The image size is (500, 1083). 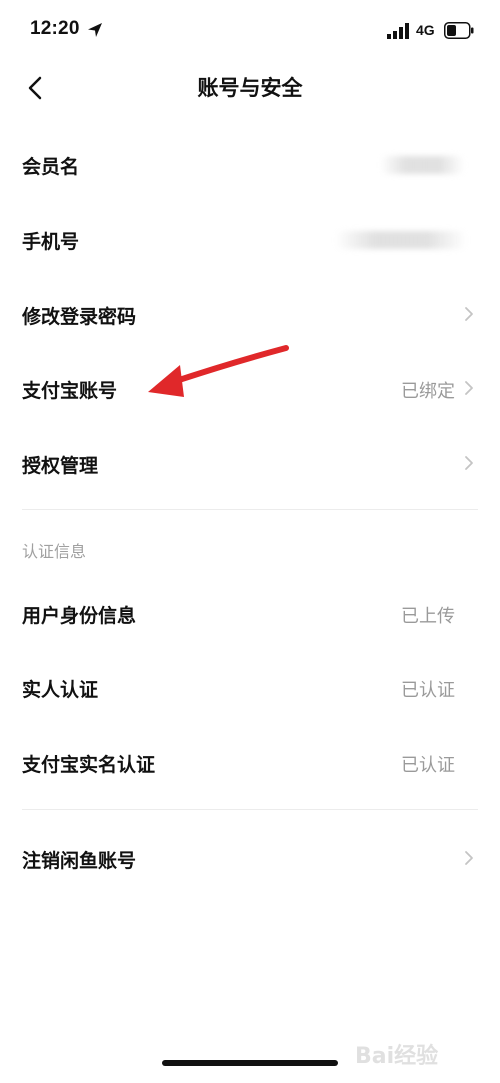 What do you see at coordinates (250, 613) in the screenshot?
I see `row-identity-info: 用户身份信息 已上传` at bounding box center [250, 613].